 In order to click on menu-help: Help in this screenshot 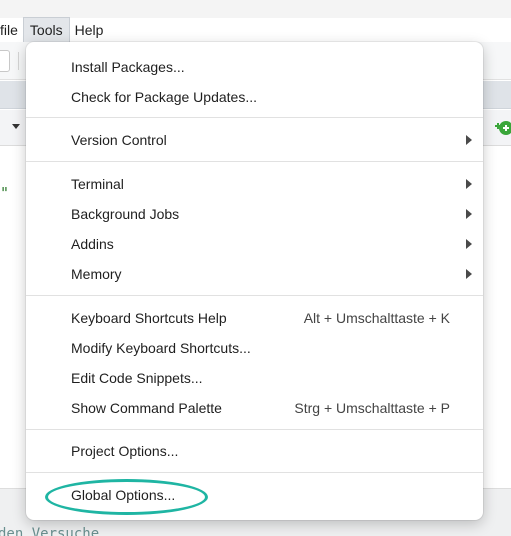, I will do `click(89, 30)`.